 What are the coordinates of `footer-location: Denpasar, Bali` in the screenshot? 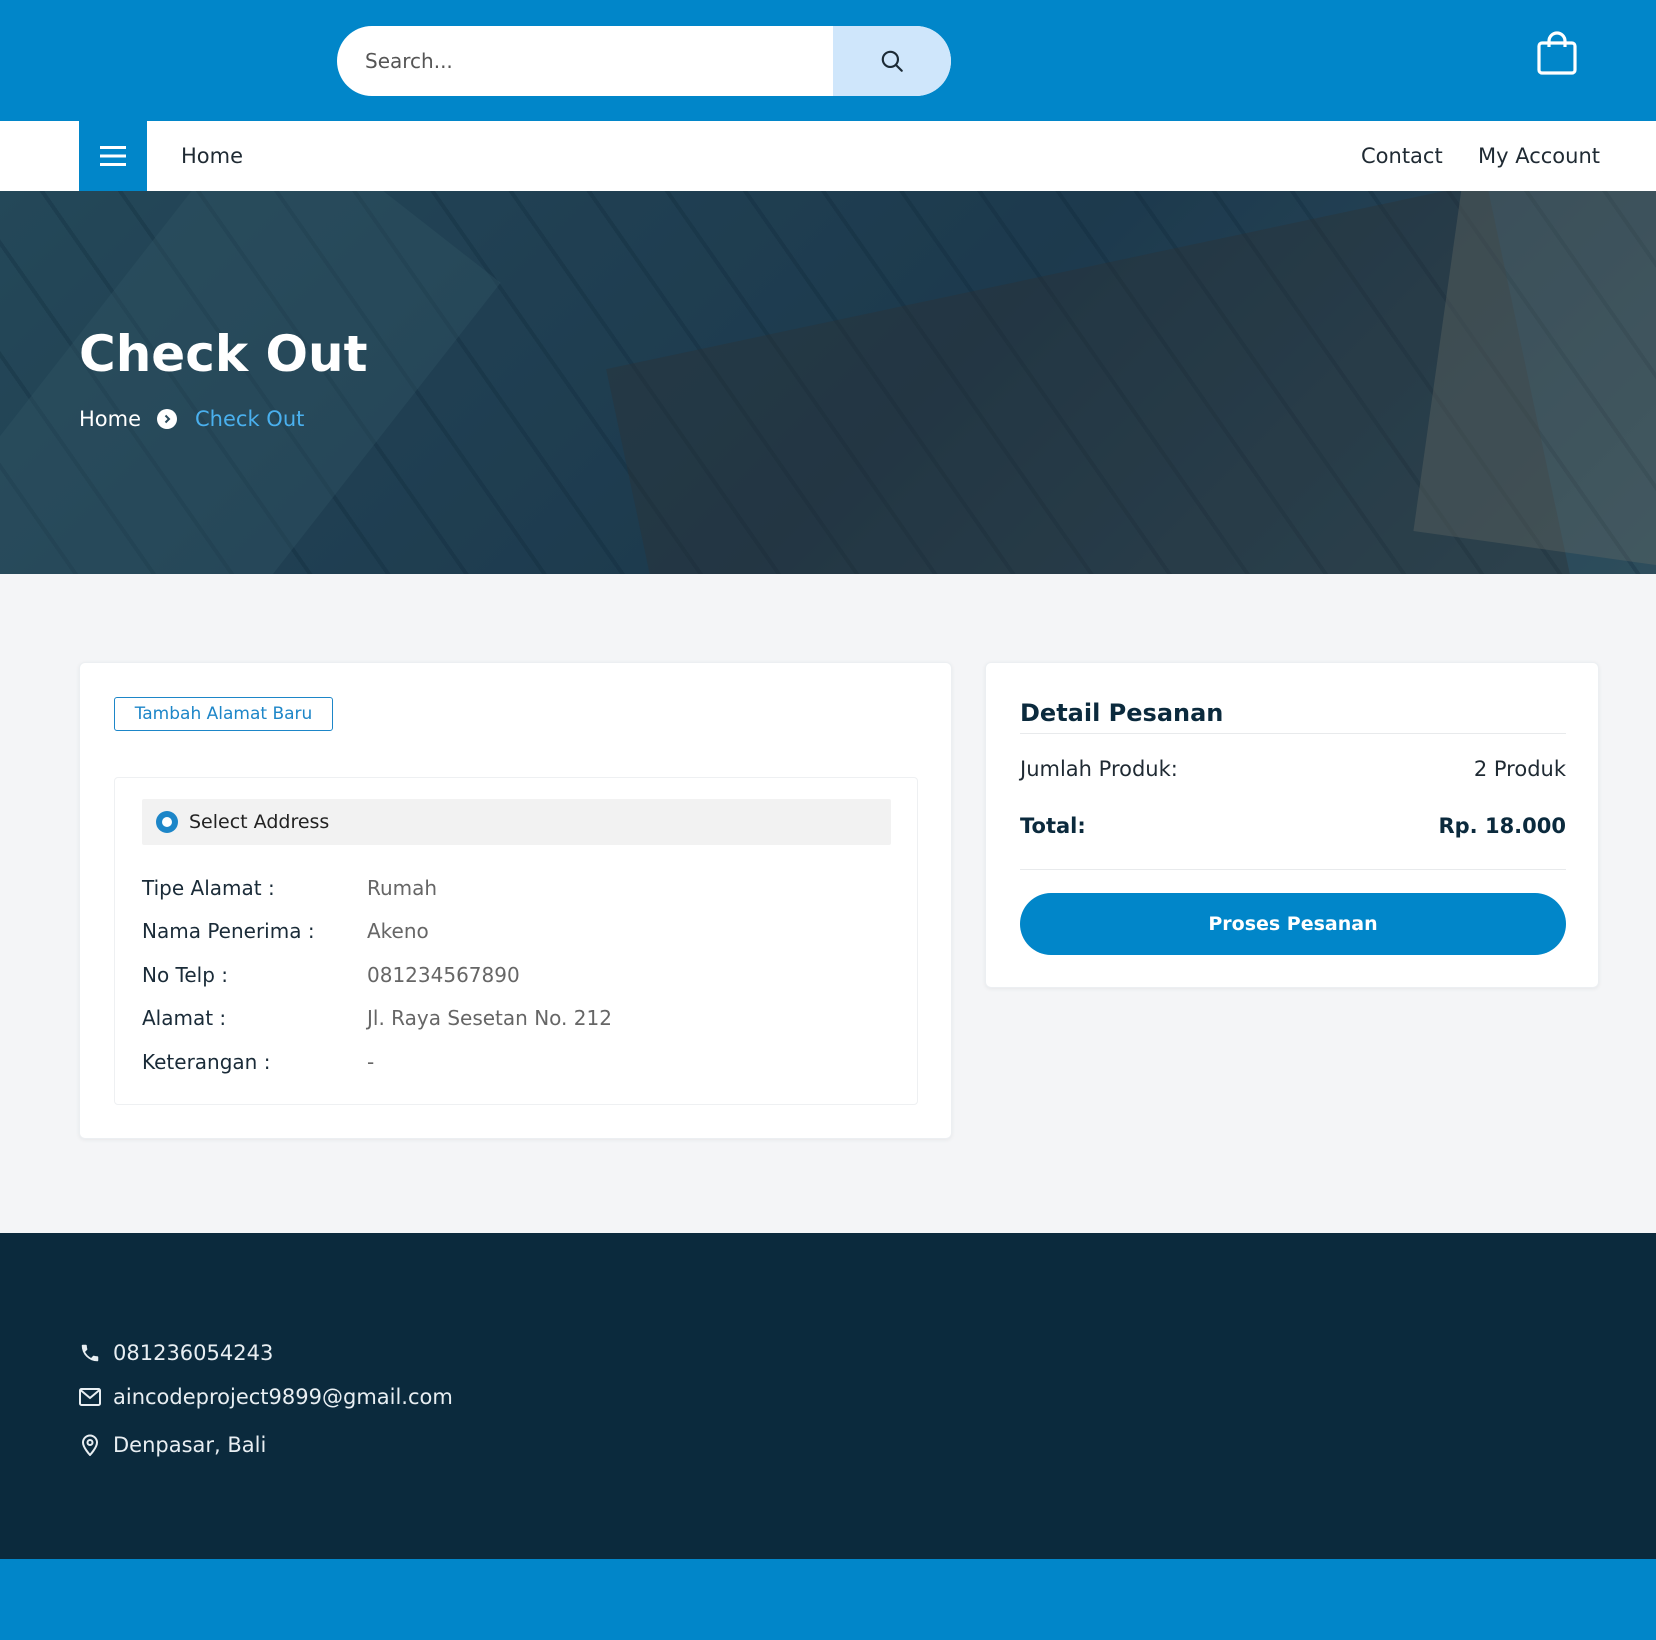 It's located at (172, 1445).